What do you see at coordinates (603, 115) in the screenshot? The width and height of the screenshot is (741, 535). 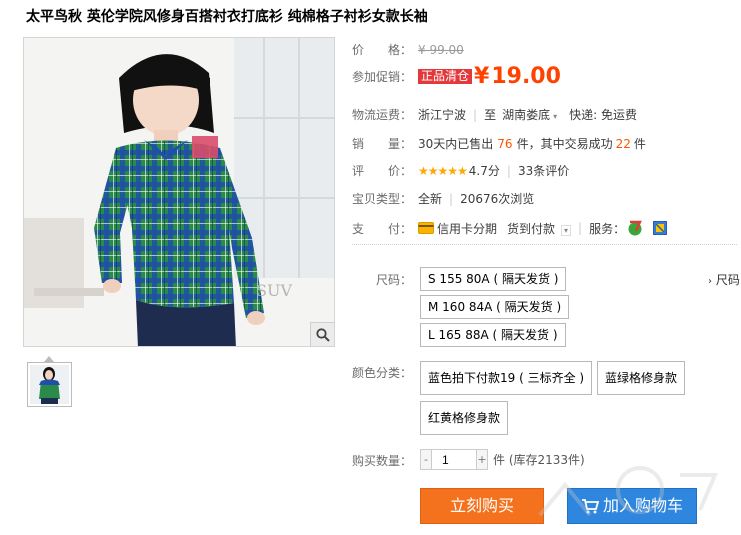 I see `shipping-fee: 快递: 免运费` at bounding box center [603, 115].